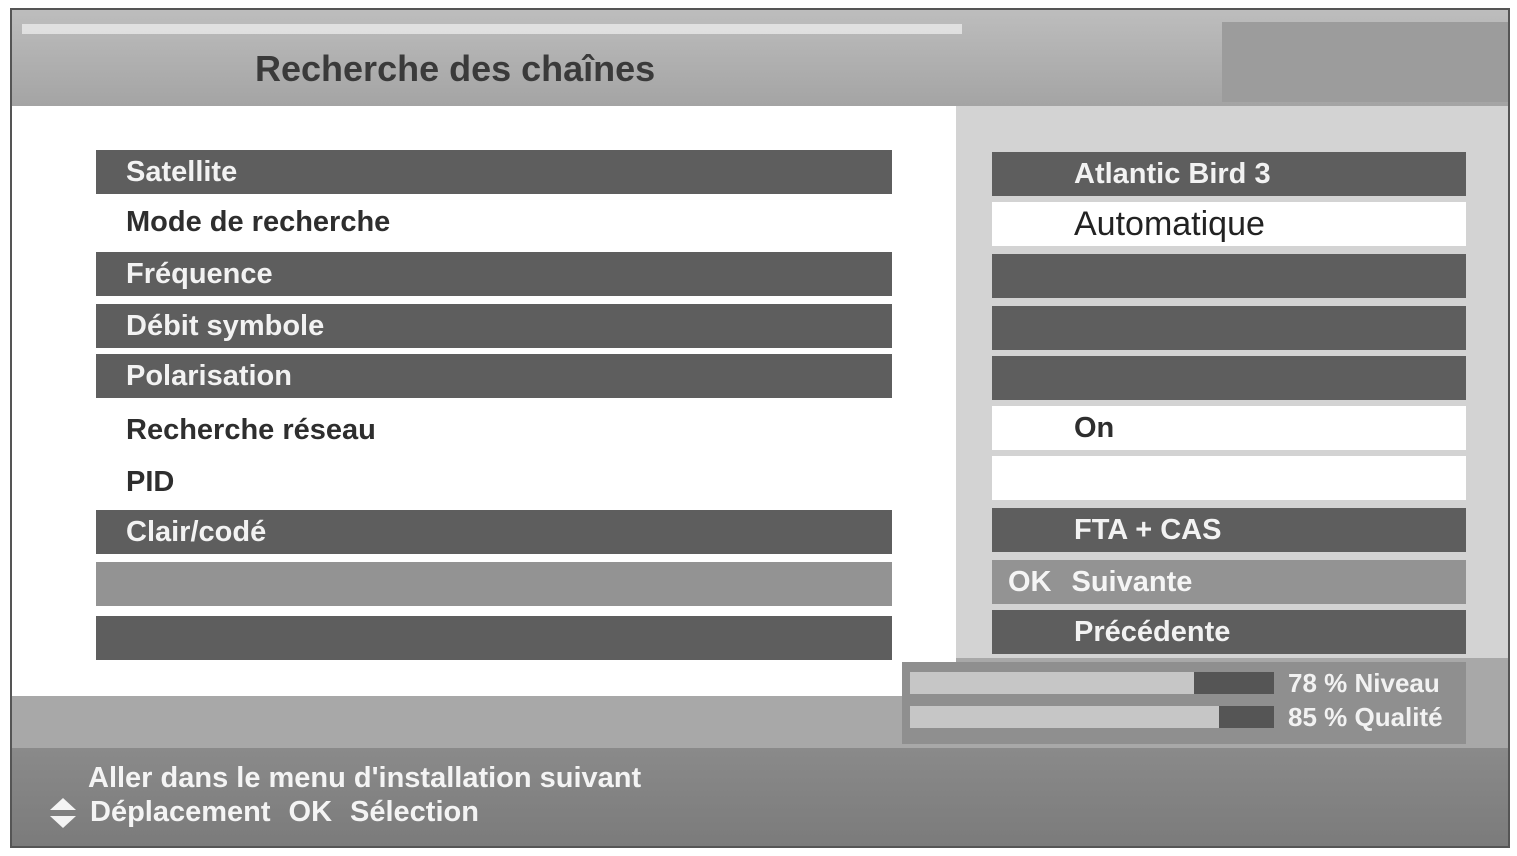 This screenshot has width=1517, height=856. What do you see at coordinates (1229, 276) in the screenshot?
I see `frequency-value` at bounding box center [1229, 276].